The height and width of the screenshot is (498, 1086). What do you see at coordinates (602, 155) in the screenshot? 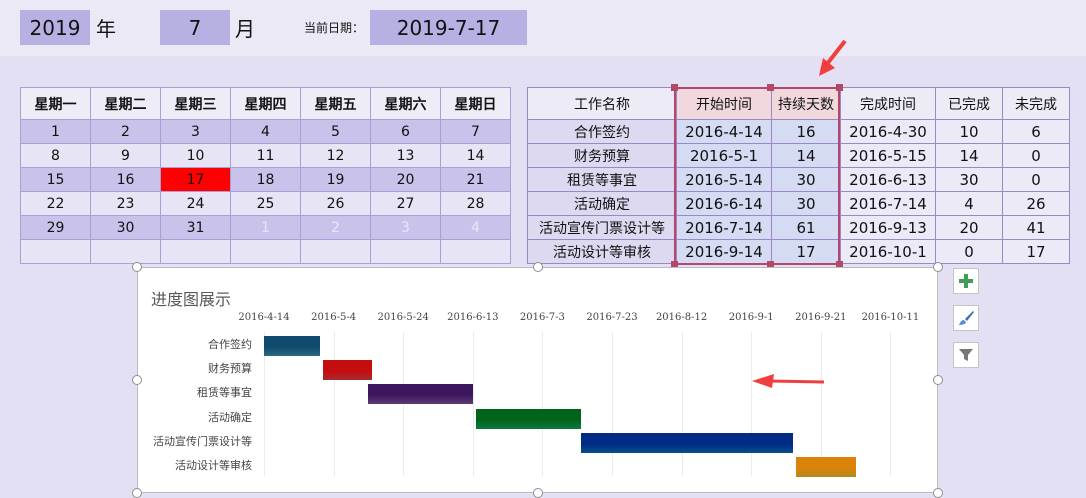
I see `task-cell: 财务预算` at bounding box center [602, 155].